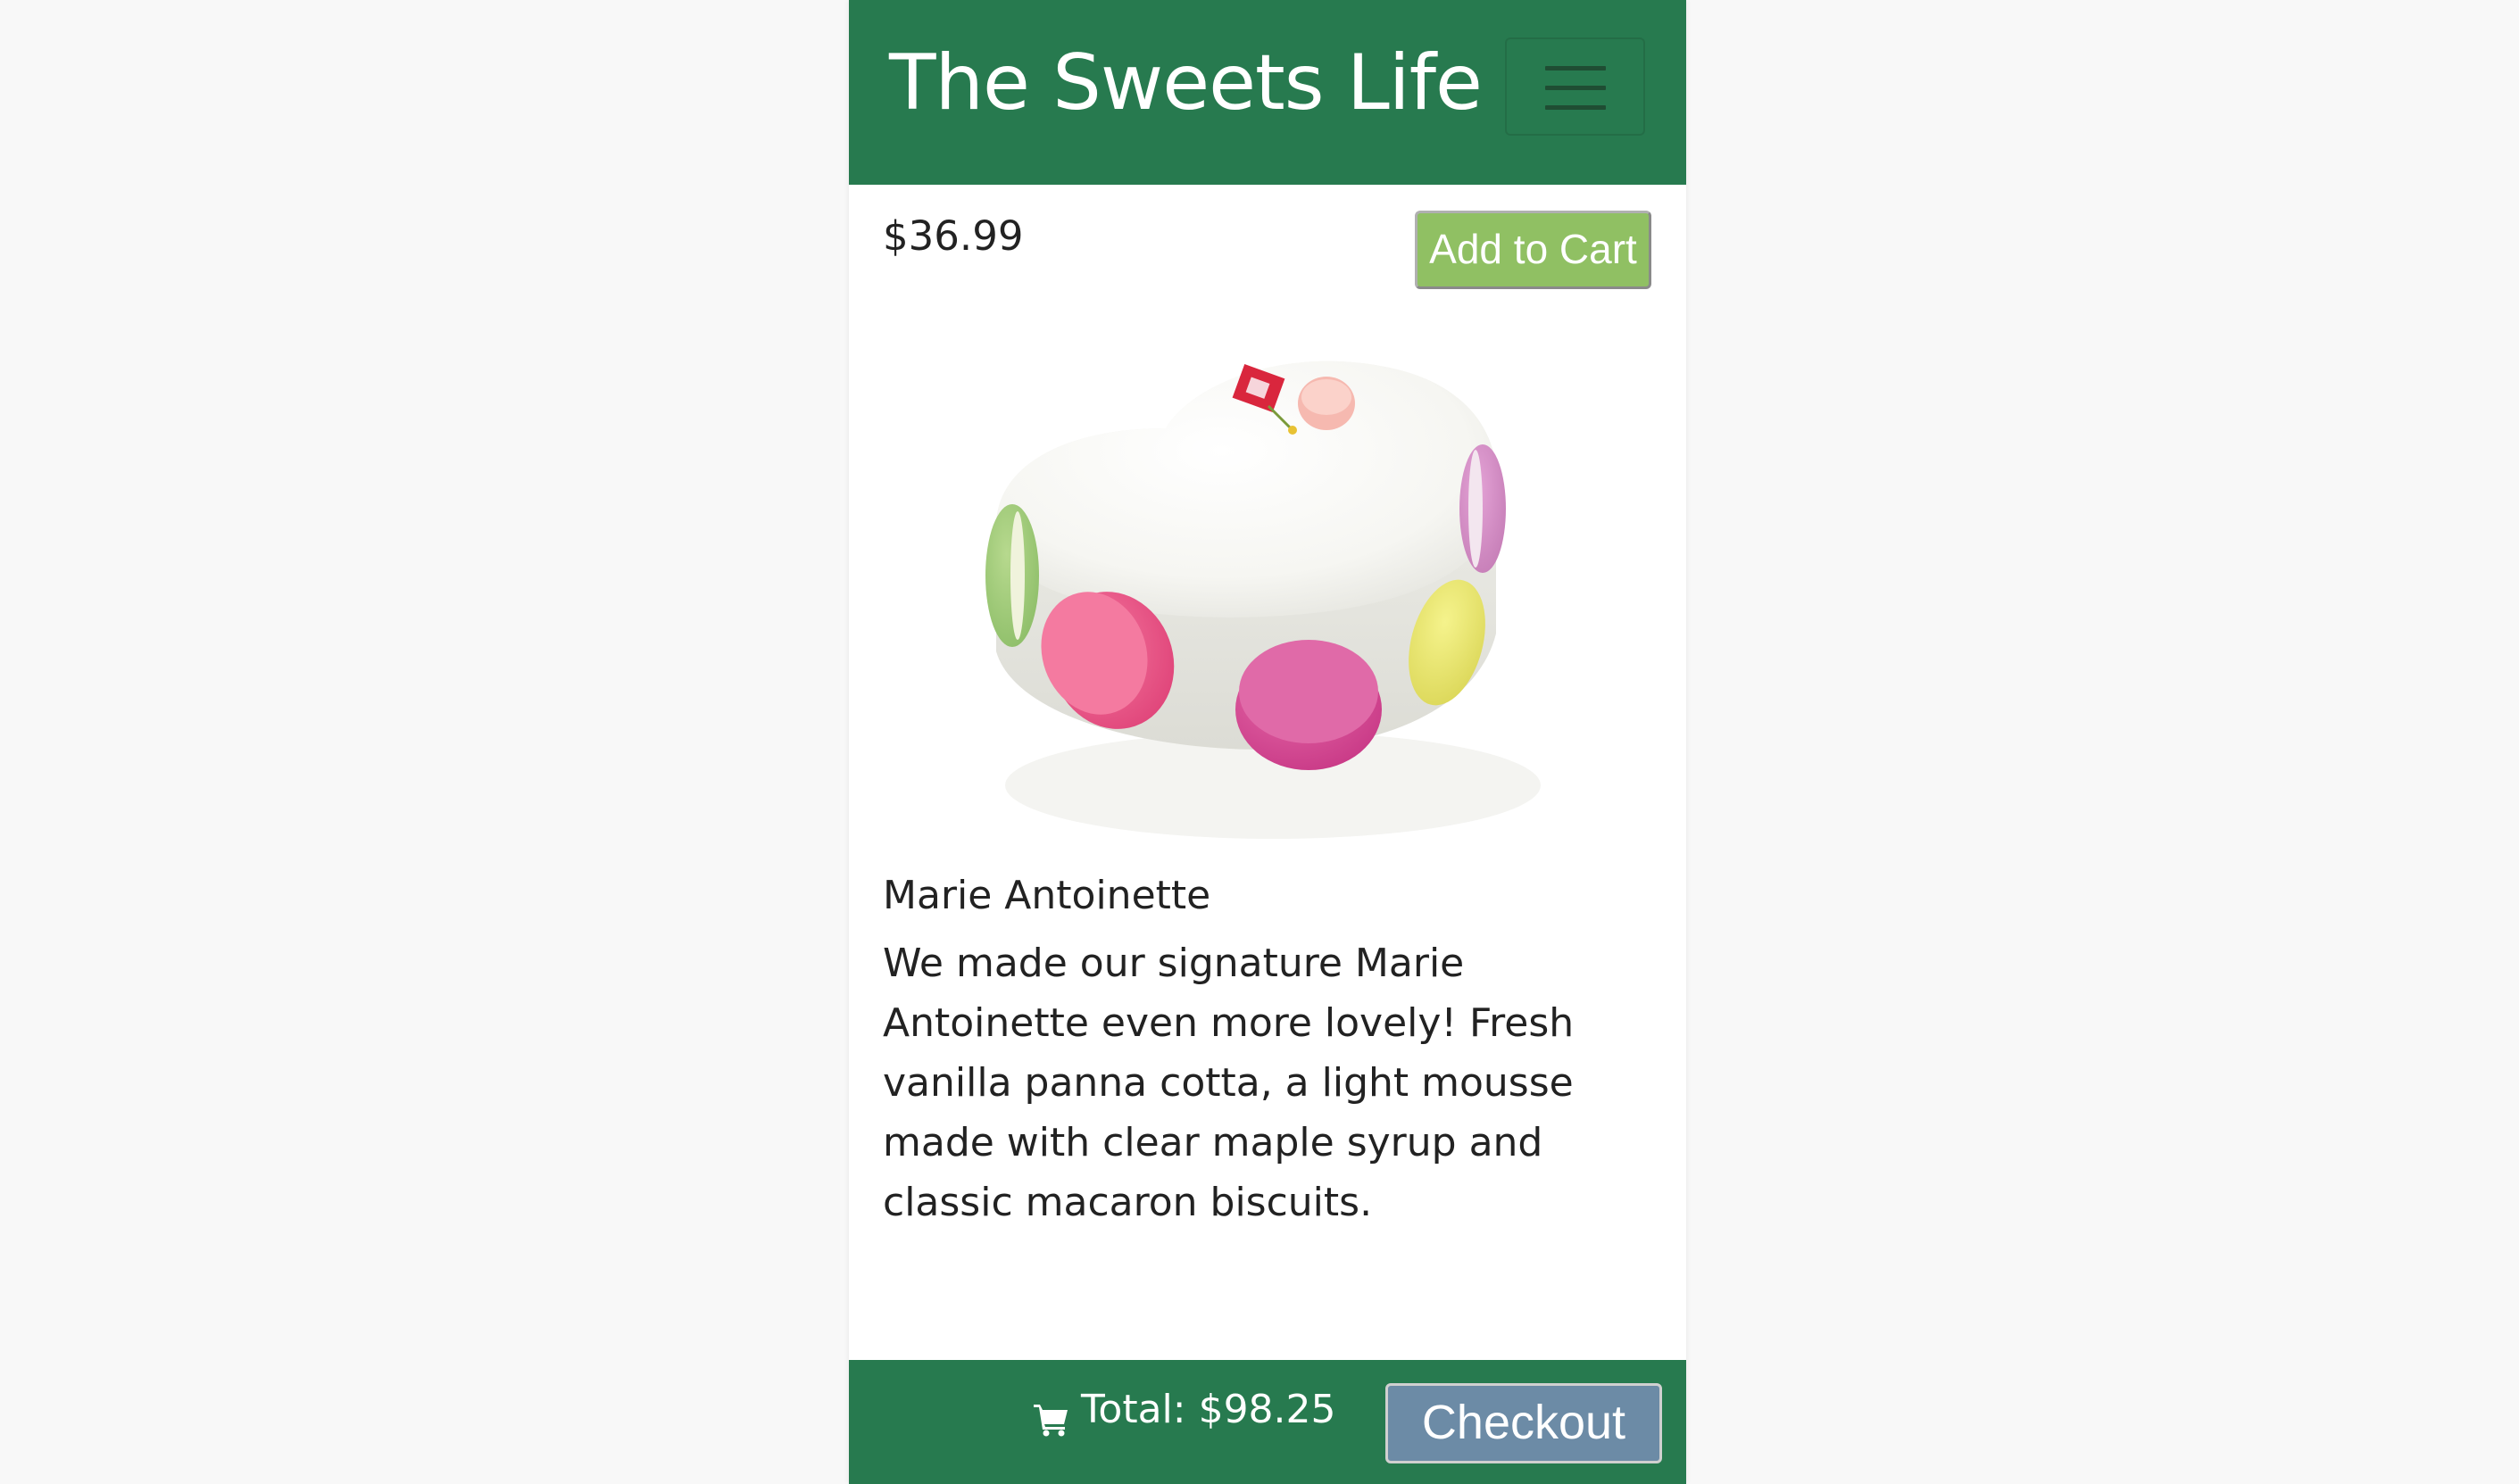 The width and height of the screenshot is (2519, 1484). What do you see at coordinates (1186, 83) in the screenshot?
I see `brand-title: The Sweets Life` at bounding box center [1186, 83].